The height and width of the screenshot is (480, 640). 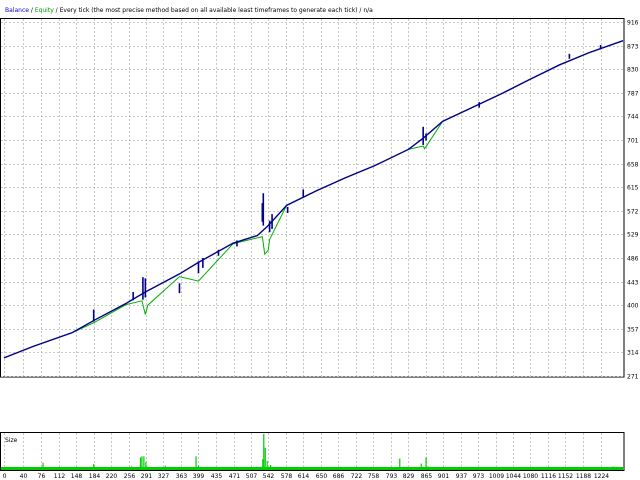 I want to click on x-tick-label: 148, so click(x=77, y=476).